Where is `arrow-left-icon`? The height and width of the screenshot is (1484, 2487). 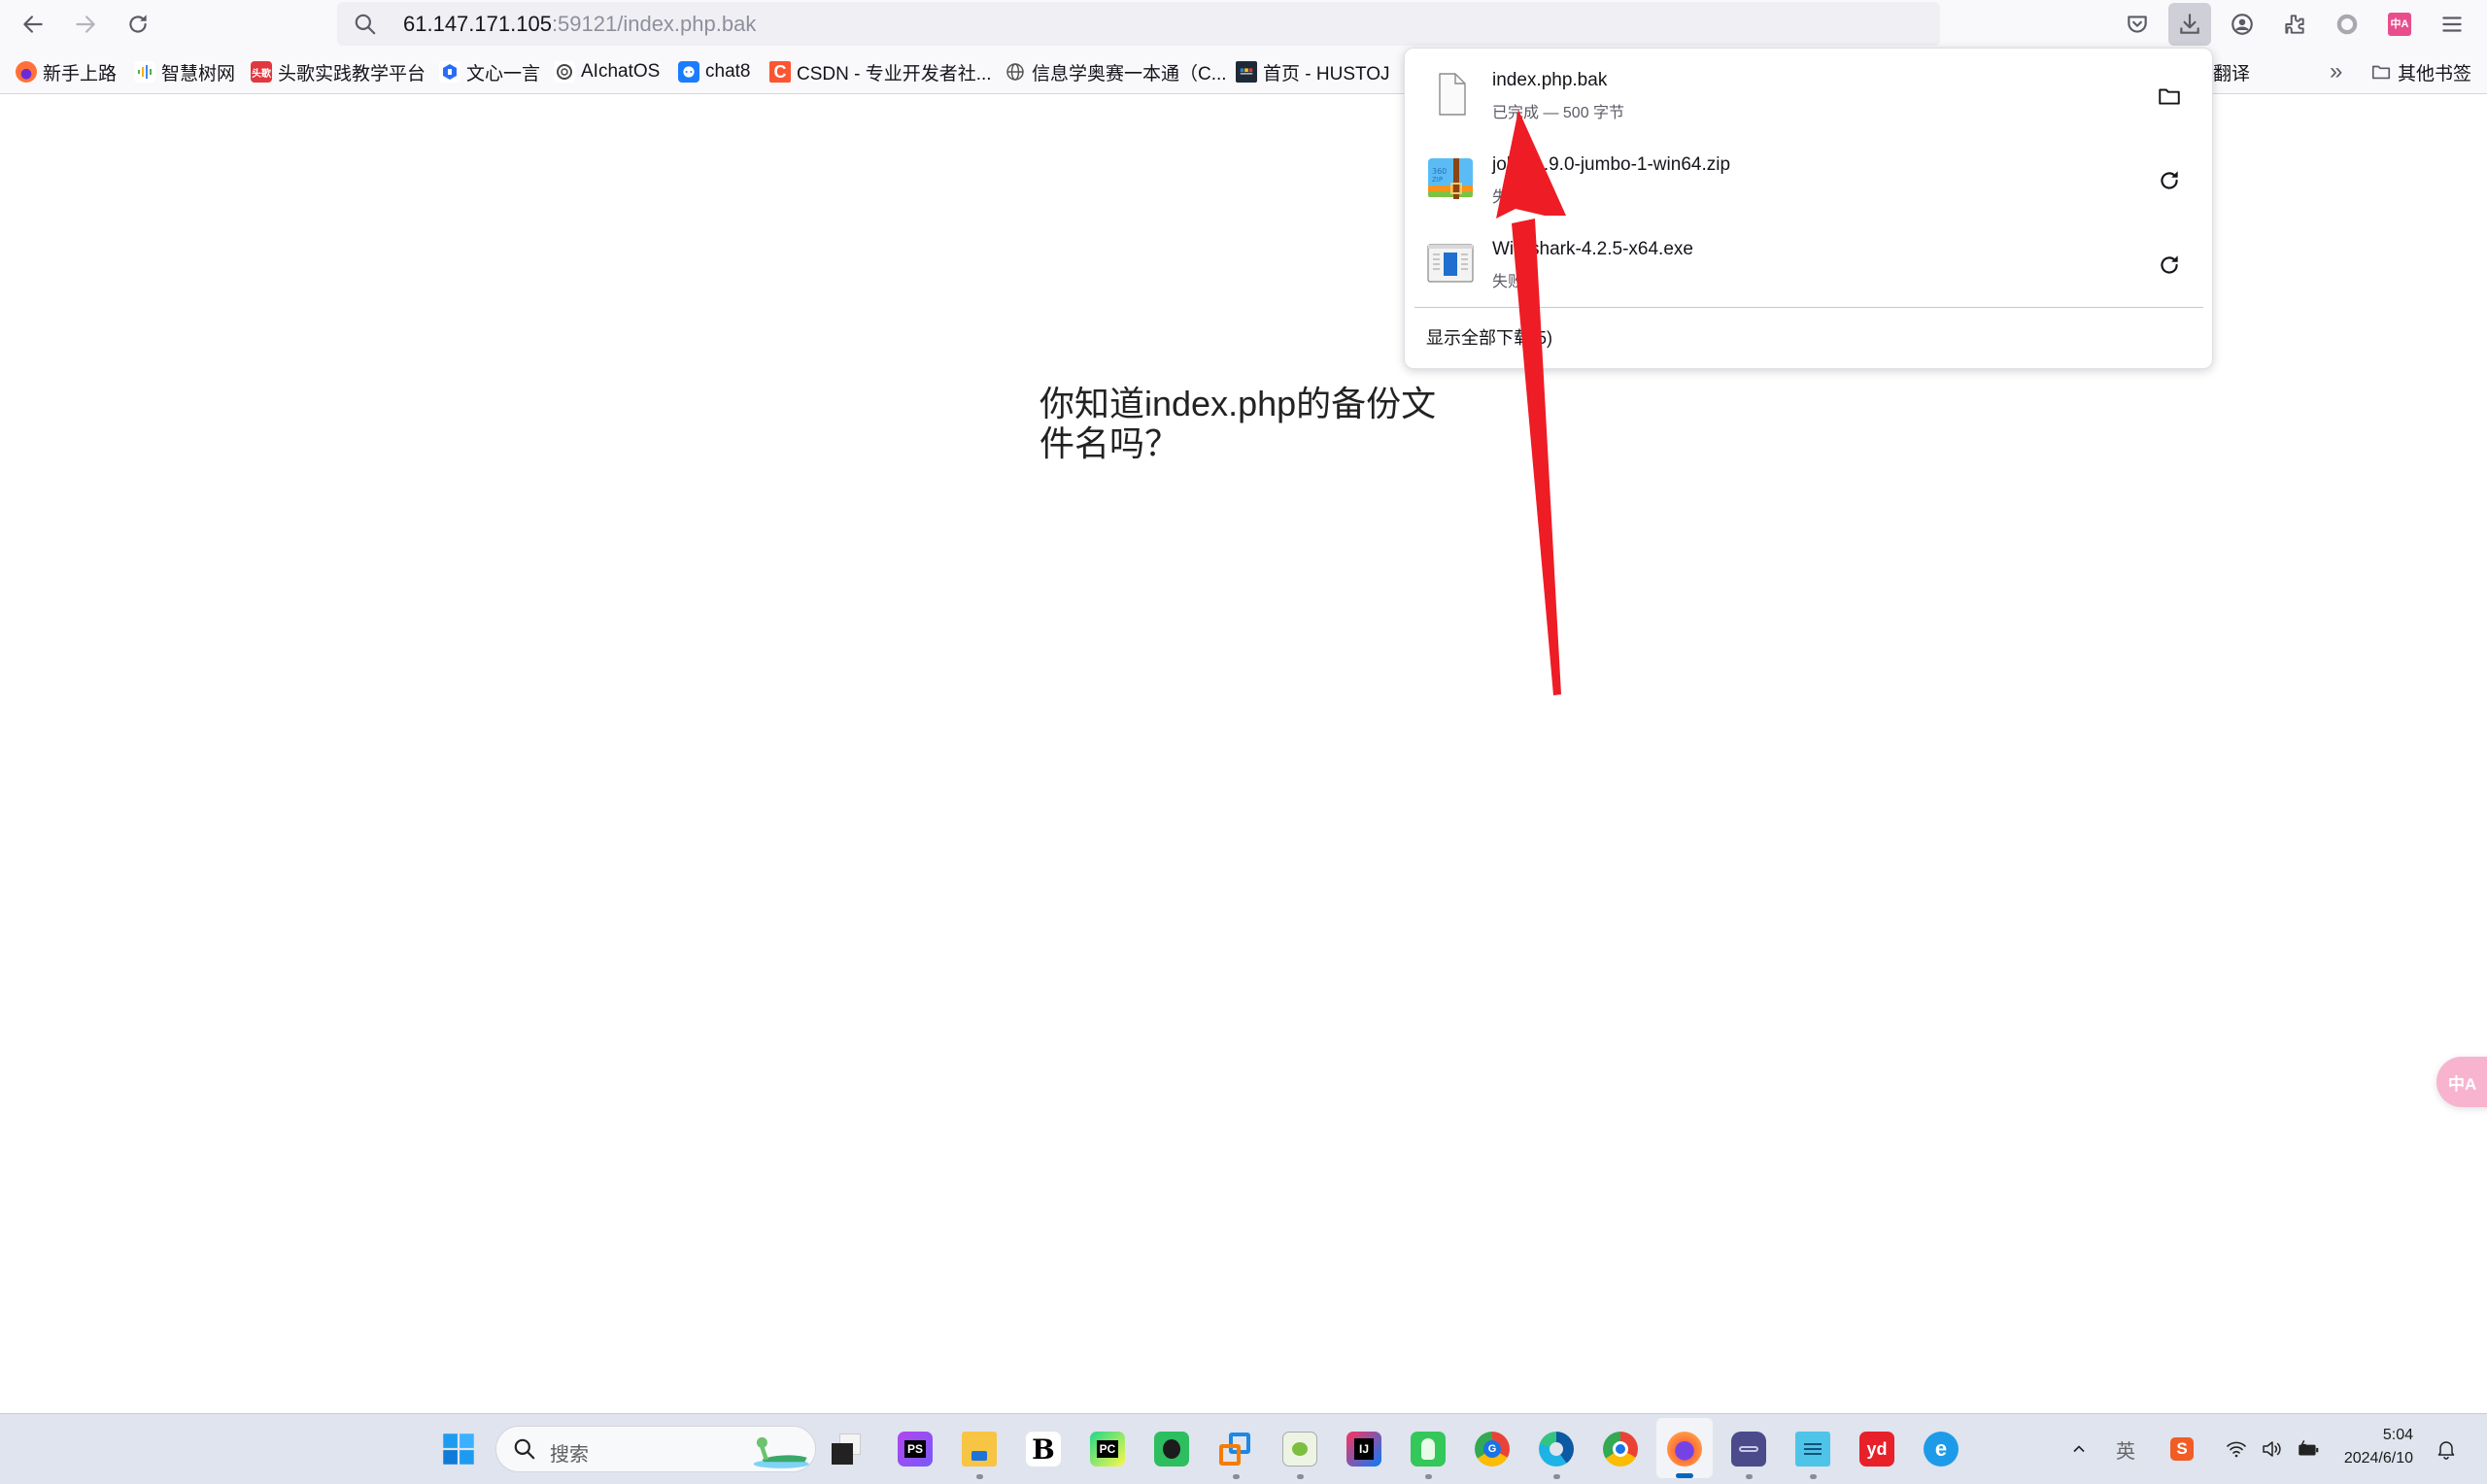 arrow-left-icon is located at coordinates (33, 24).